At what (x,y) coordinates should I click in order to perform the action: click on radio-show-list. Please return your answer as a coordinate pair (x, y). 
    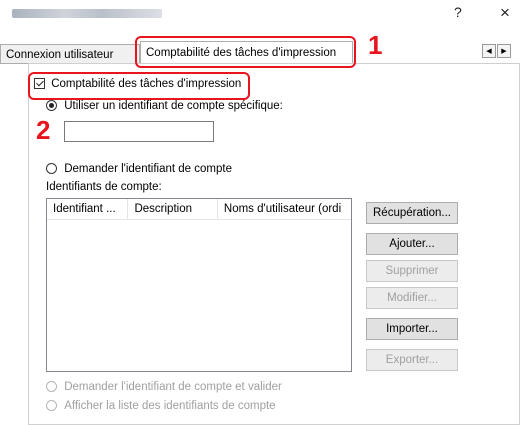
    Looking at the image, I should click on (51, 406).